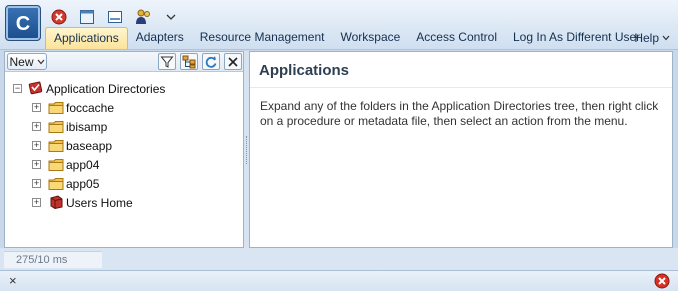 Image resolution: width=678 pixels, height=291 pixels. Describe the element at coordinates (304, 70) in the screenshot. I see `page-title: Applications` at that location.